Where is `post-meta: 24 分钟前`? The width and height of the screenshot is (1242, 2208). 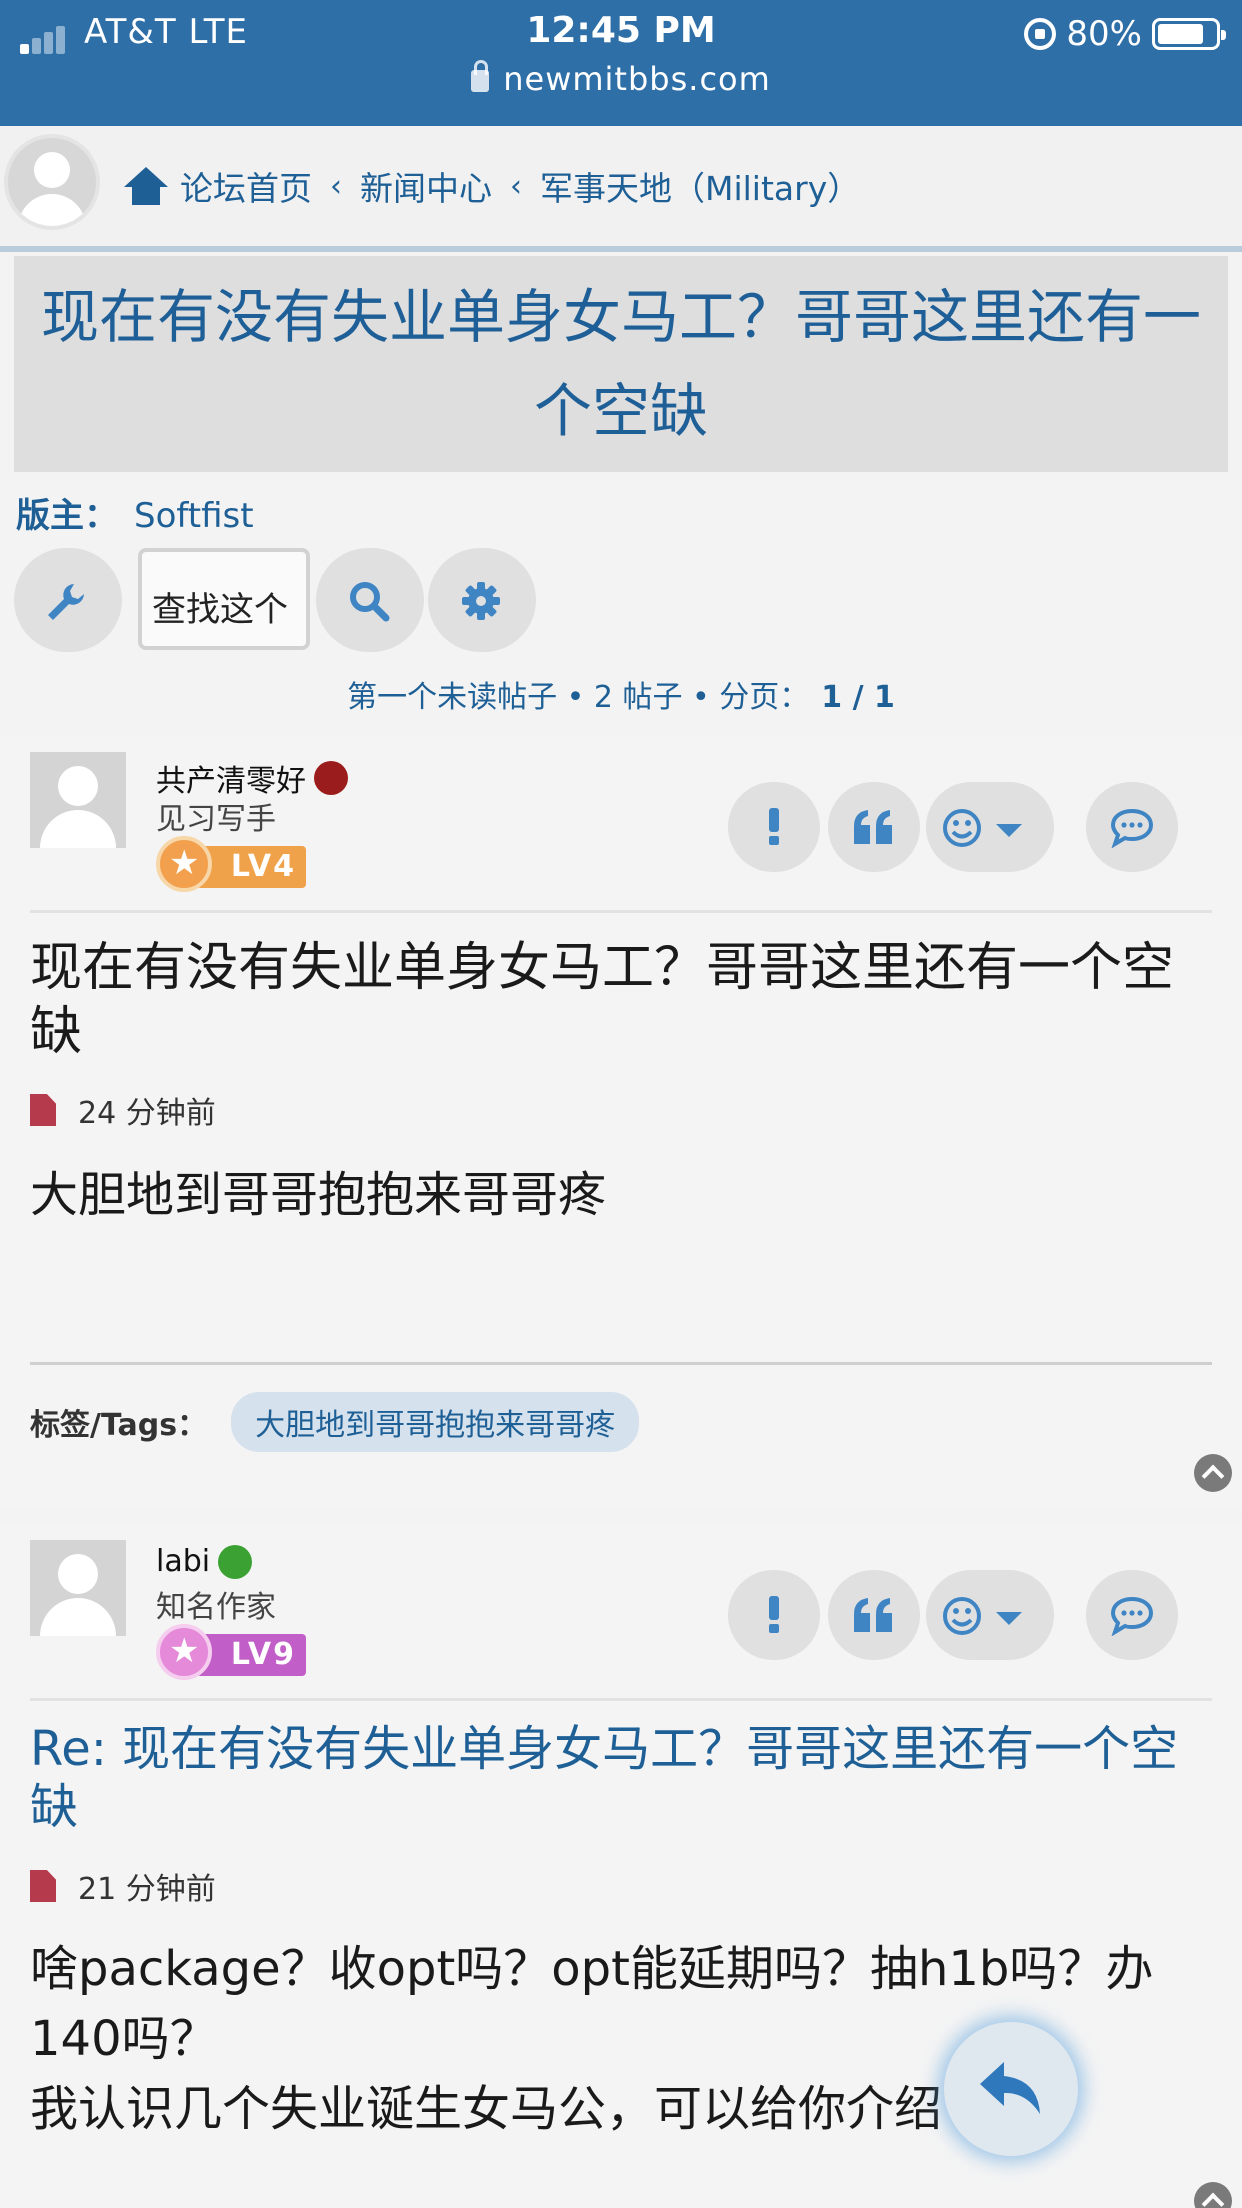 post-meta: 24 分钟前 is located at coordinates (123, 1110).